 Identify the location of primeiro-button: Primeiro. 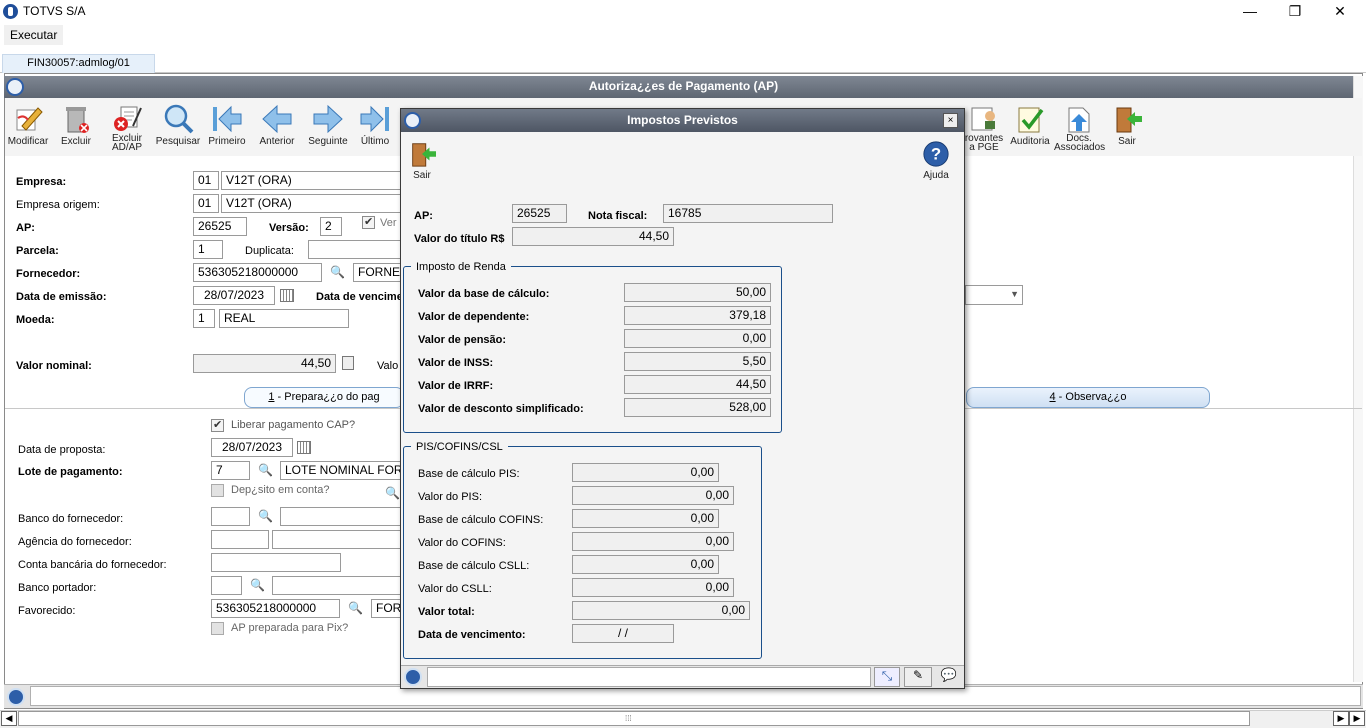
(227, 128).